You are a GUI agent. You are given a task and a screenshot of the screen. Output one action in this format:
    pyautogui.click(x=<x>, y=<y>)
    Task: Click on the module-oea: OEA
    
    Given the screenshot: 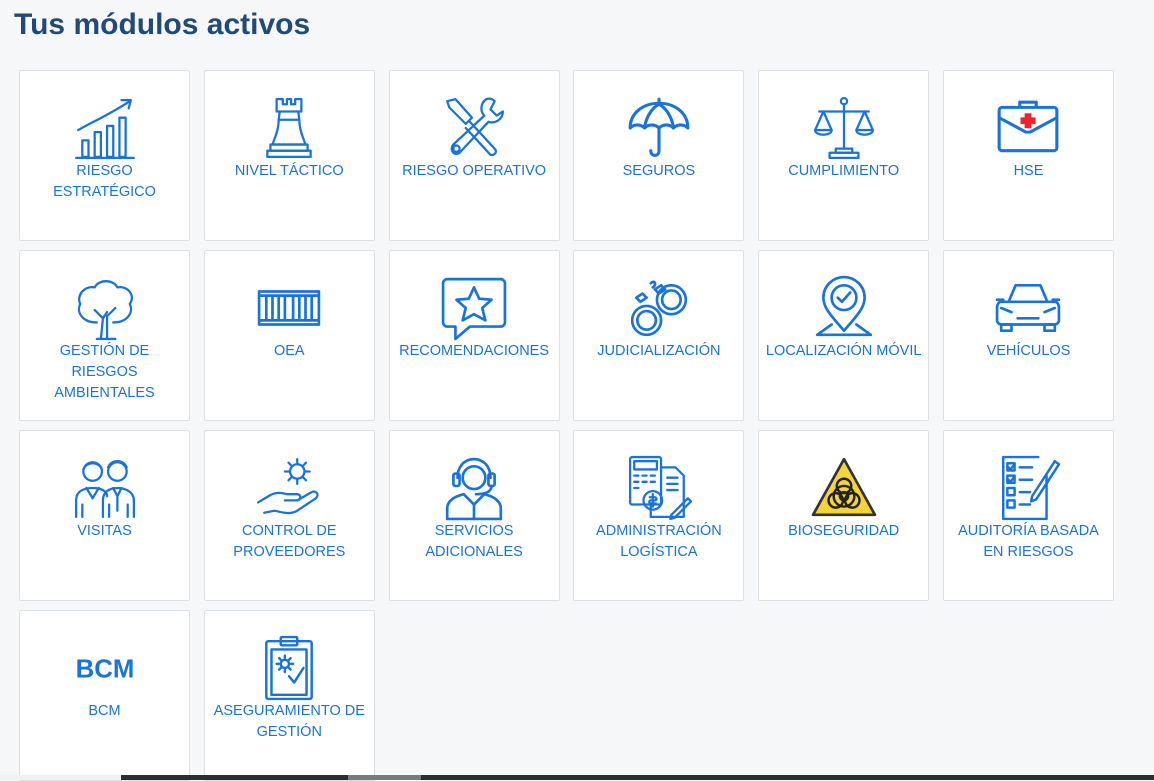 What is the action you would take?
    pyautogui.click(x=289, y=335)
    